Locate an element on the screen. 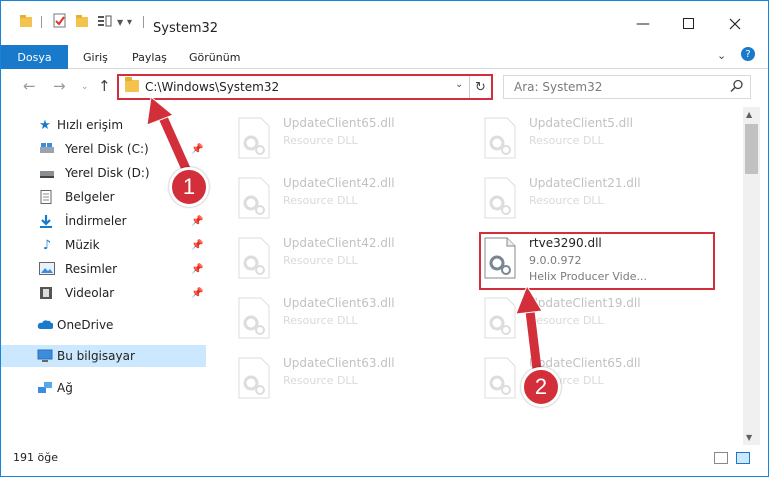  annotation-badge-1: 1 is located at coordinates (189, 187).